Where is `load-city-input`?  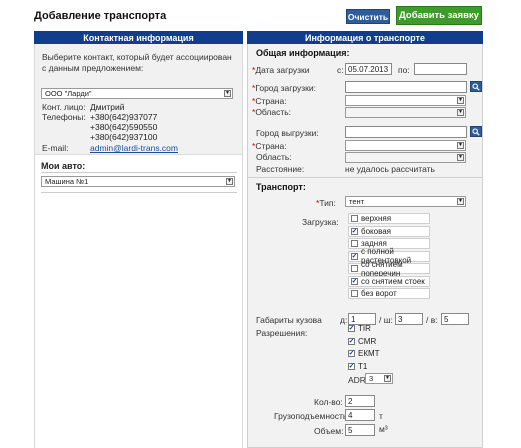 load-city-input is located at coordinates (406, 87).